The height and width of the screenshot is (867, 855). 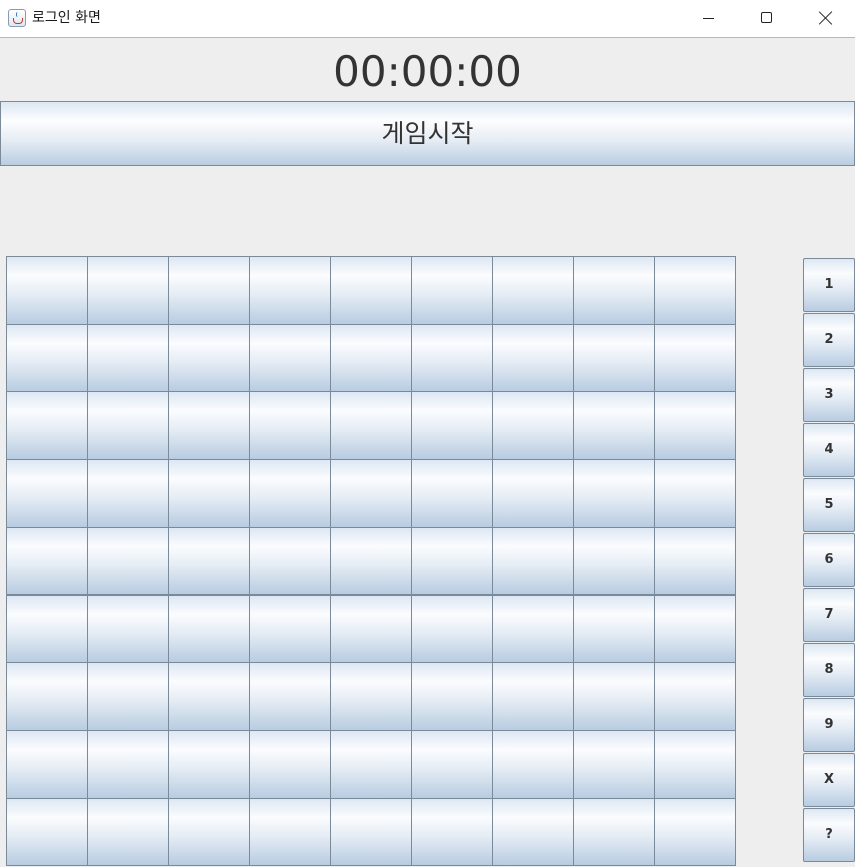 I want to click on start-game-button: 게임시작, so click(x=427, y=133).